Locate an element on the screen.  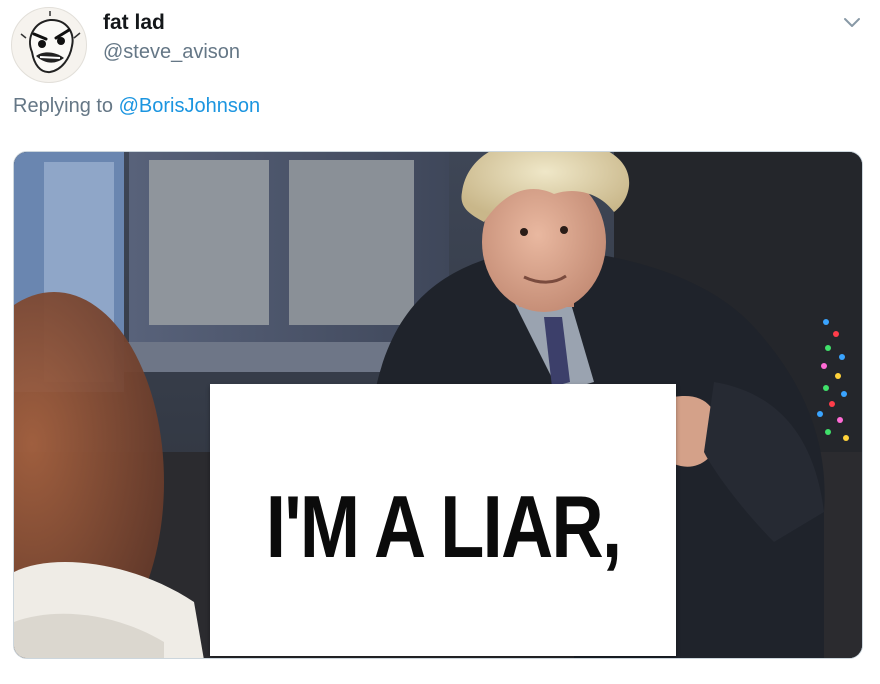
display-name: fat lad is located at coordinates (134, 23).